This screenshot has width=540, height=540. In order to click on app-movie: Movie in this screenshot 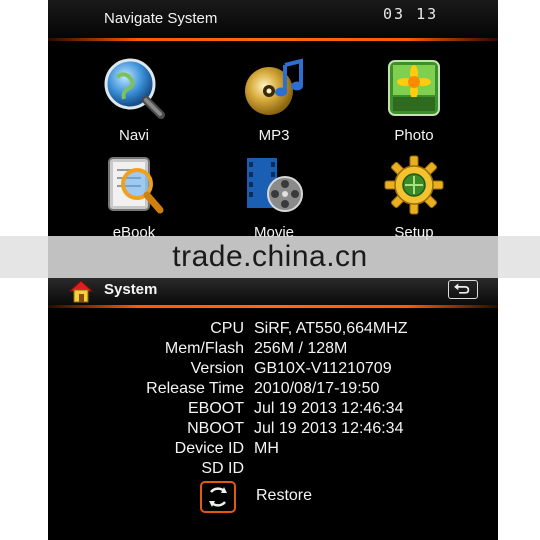, I will do `click(273, 200)`.